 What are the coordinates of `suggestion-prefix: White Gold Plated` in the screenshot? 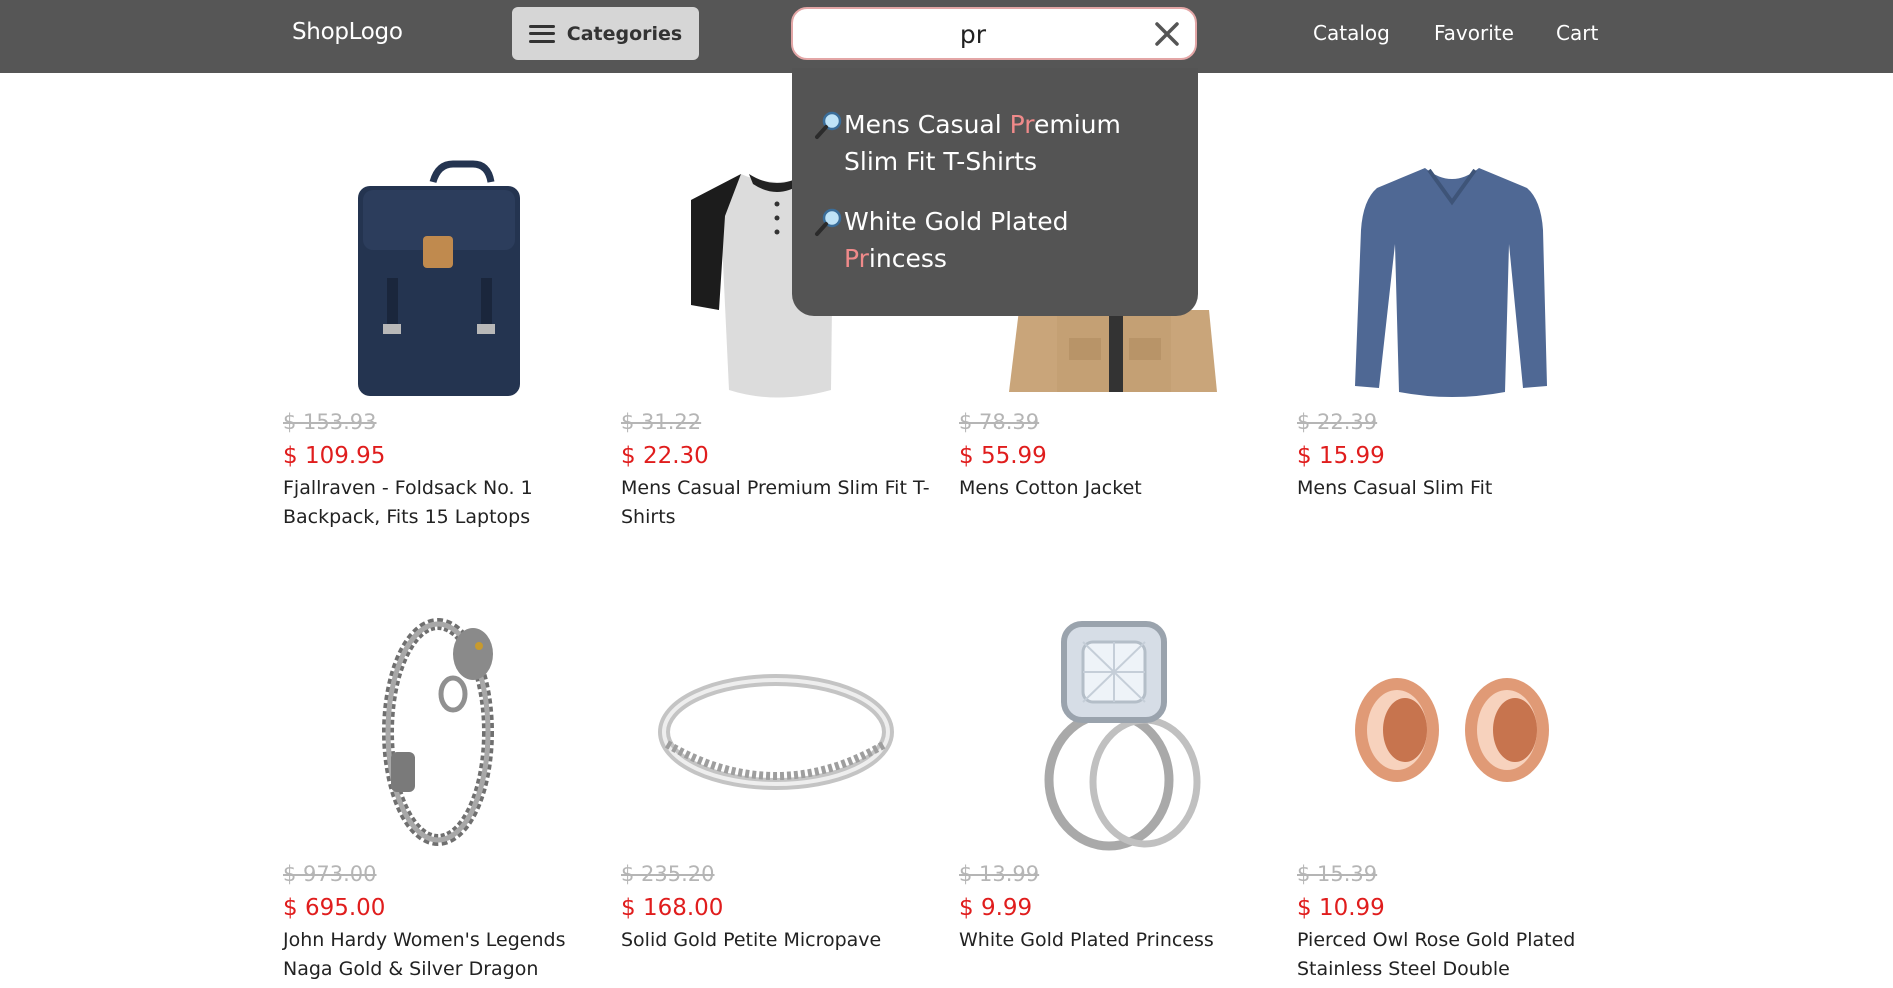 It's located at (956, 221).